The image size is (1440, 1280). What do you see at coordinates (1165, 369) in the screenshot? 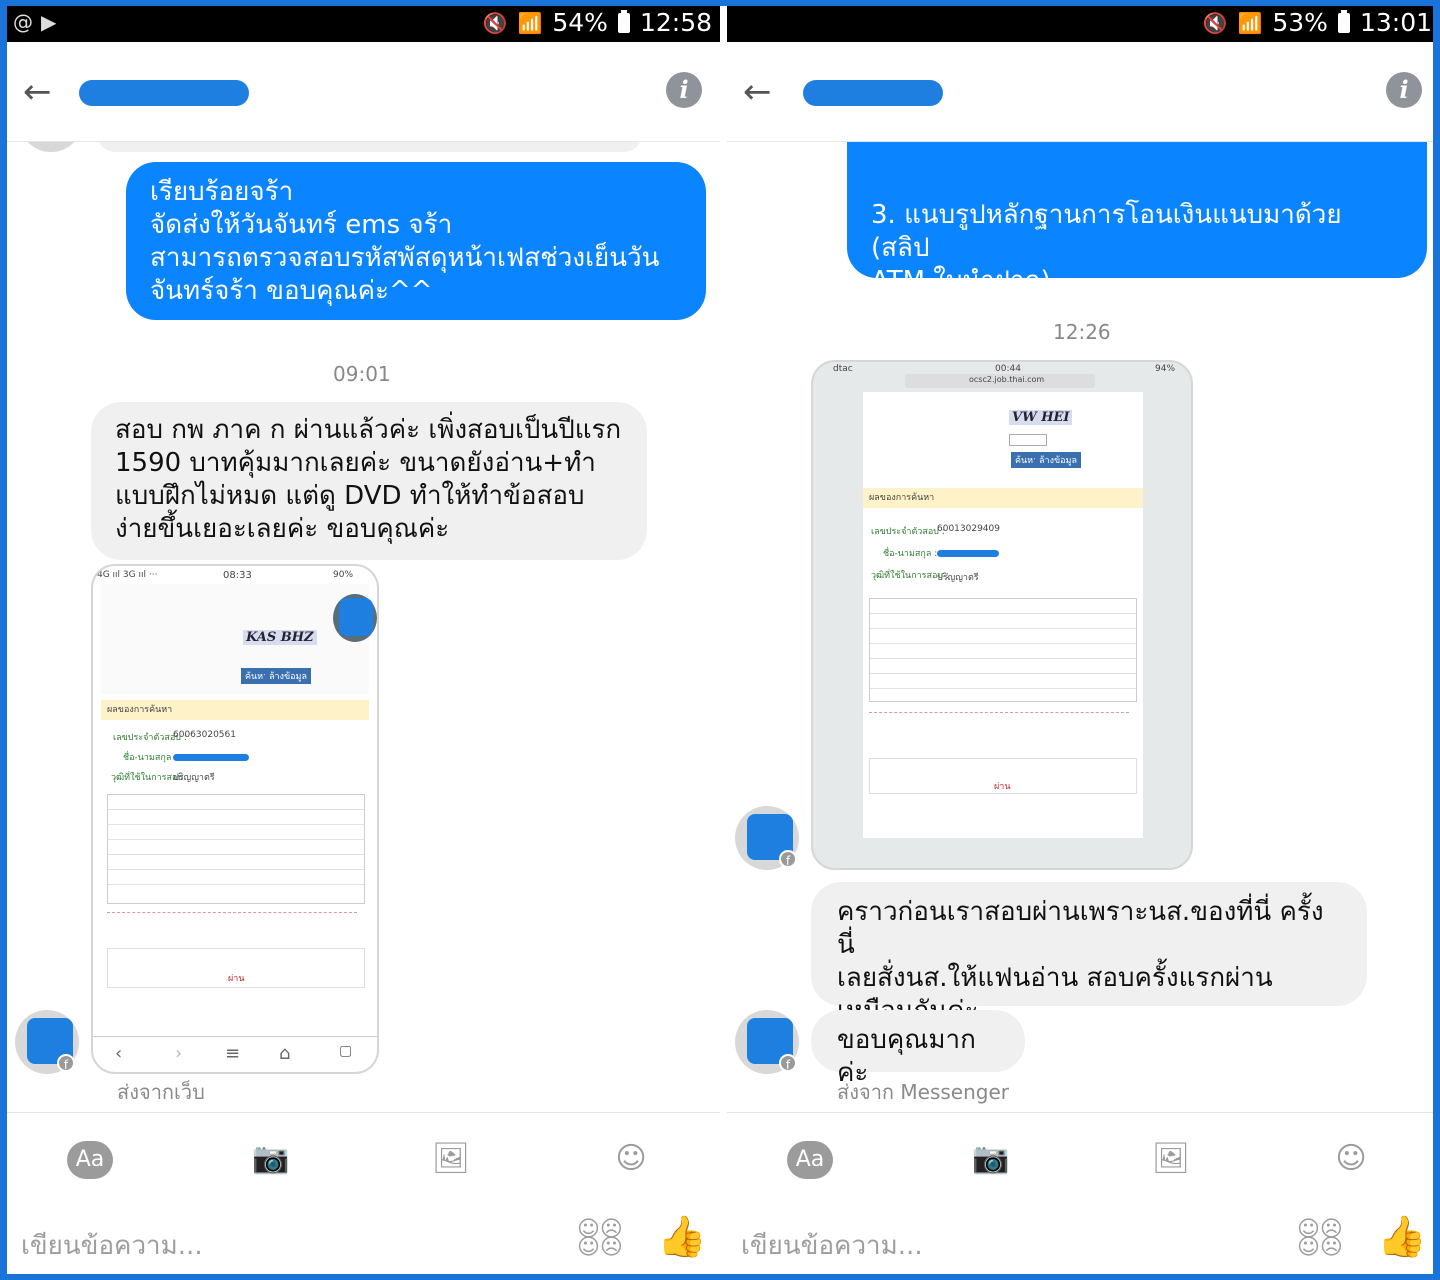
I see `shot-status-battery: 94%` at bounding box center [1165, 369].